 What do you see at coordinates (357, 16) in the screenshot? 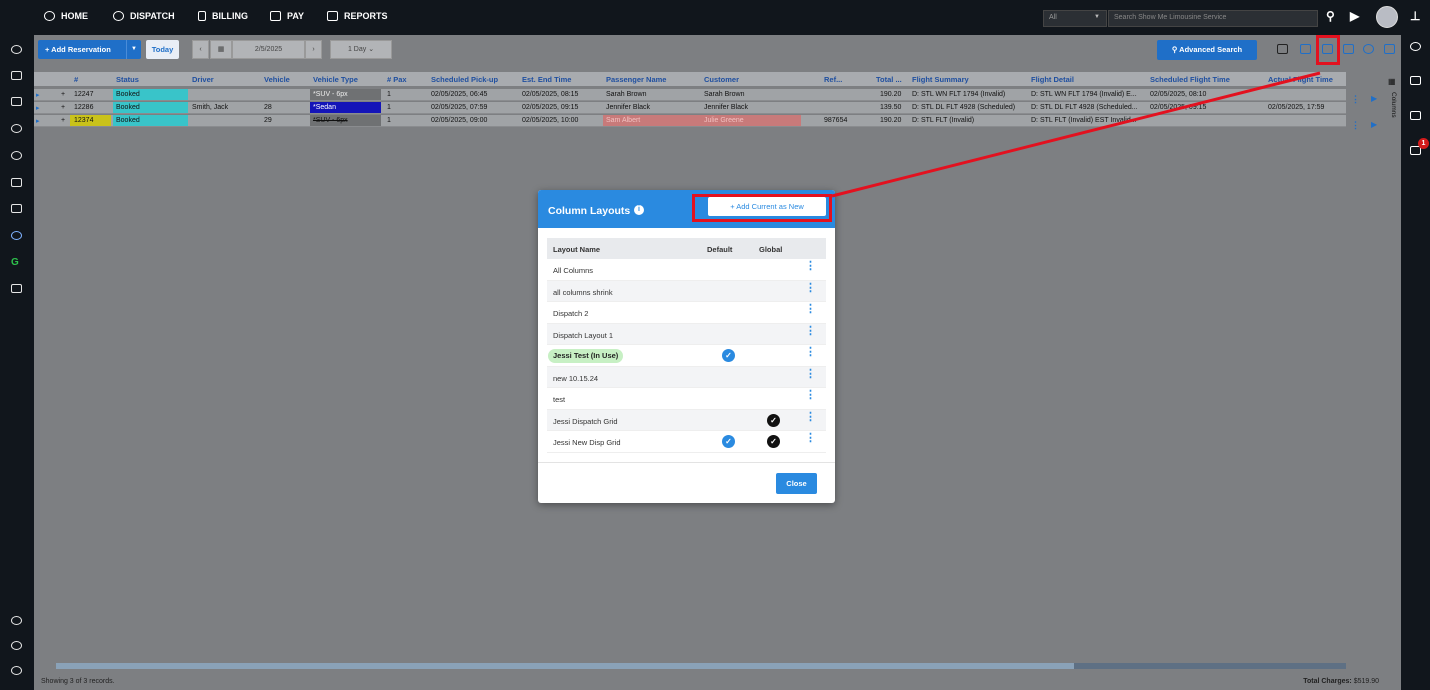
I see `nav-reports: REPORTS` at bounding box center [357, 16].